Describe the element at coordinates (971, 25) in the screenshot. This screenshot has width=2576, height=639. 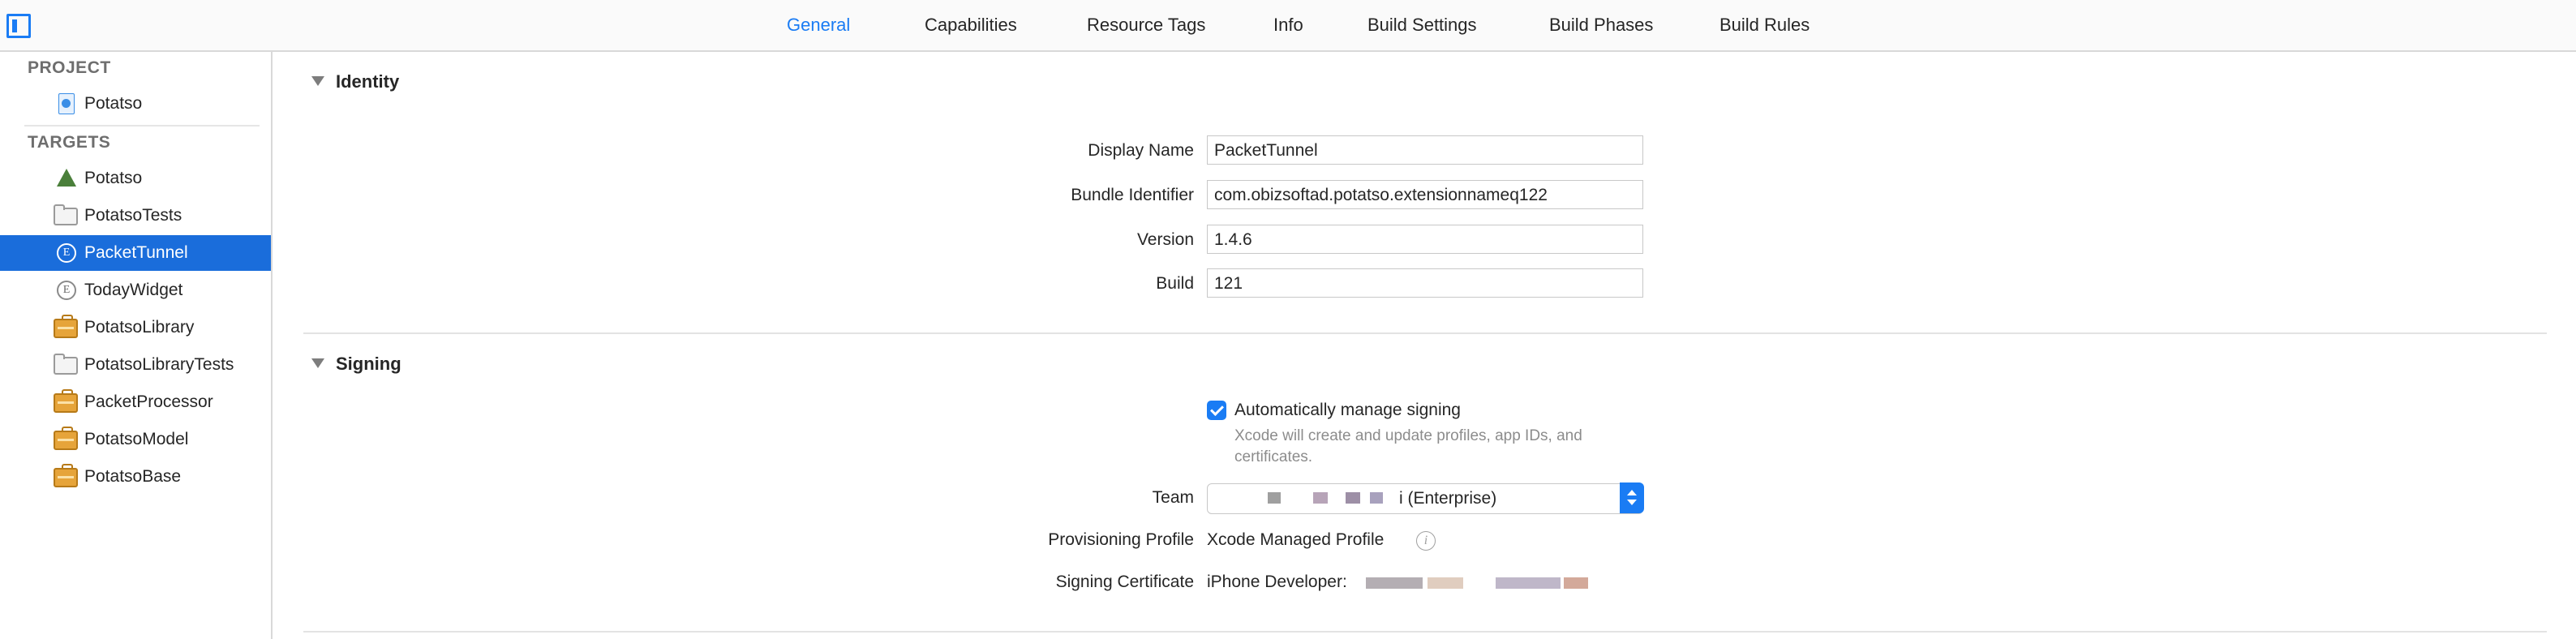
I see `tab-capabilities: Capabilities` at that location.